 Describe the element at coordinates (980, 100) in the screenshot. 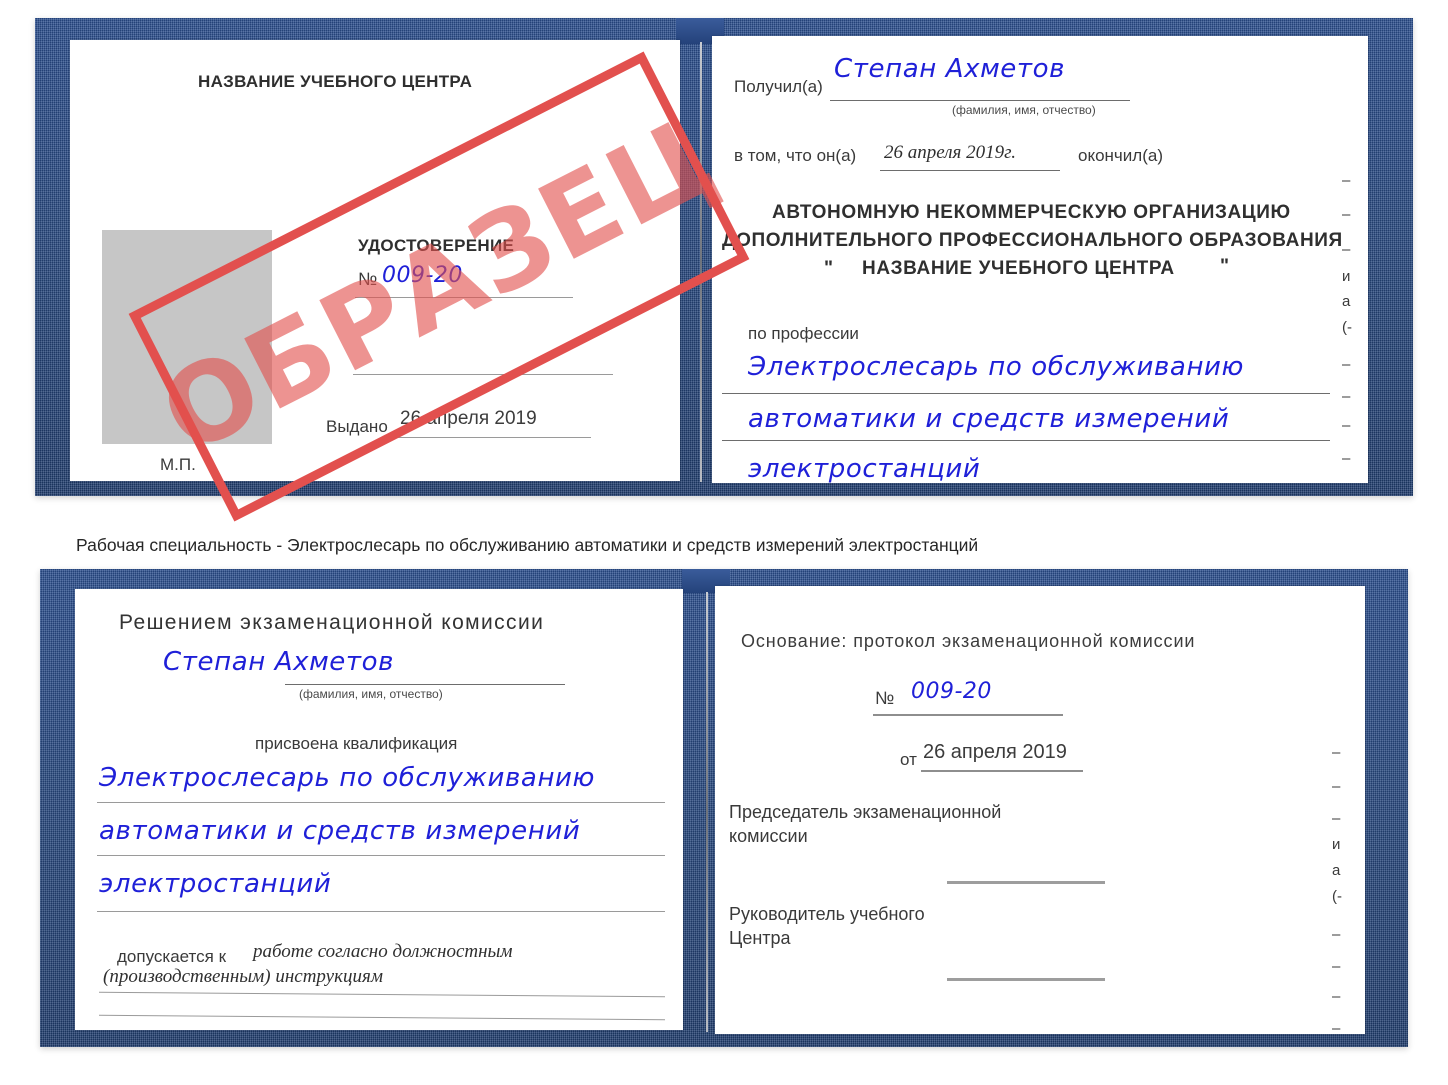

I see `received-rule` at that location.